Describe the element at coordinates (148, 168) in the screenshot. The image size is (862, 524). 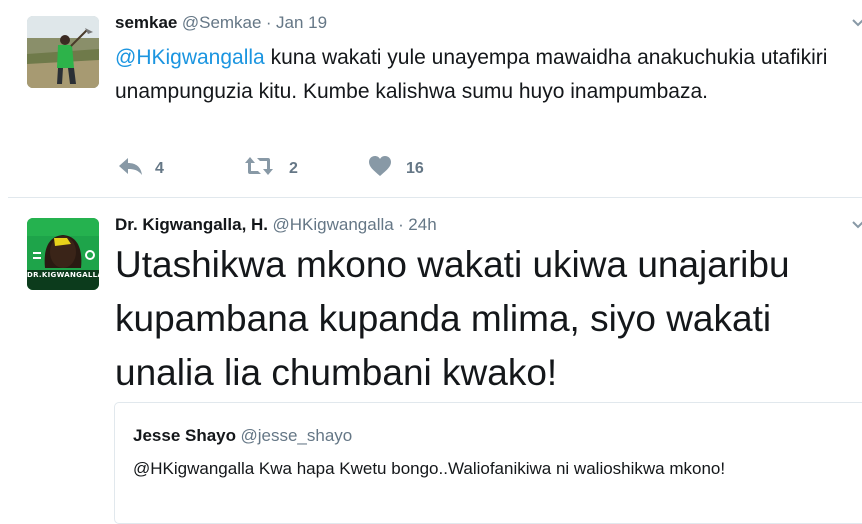
I see `reply-button: 4` at that location.